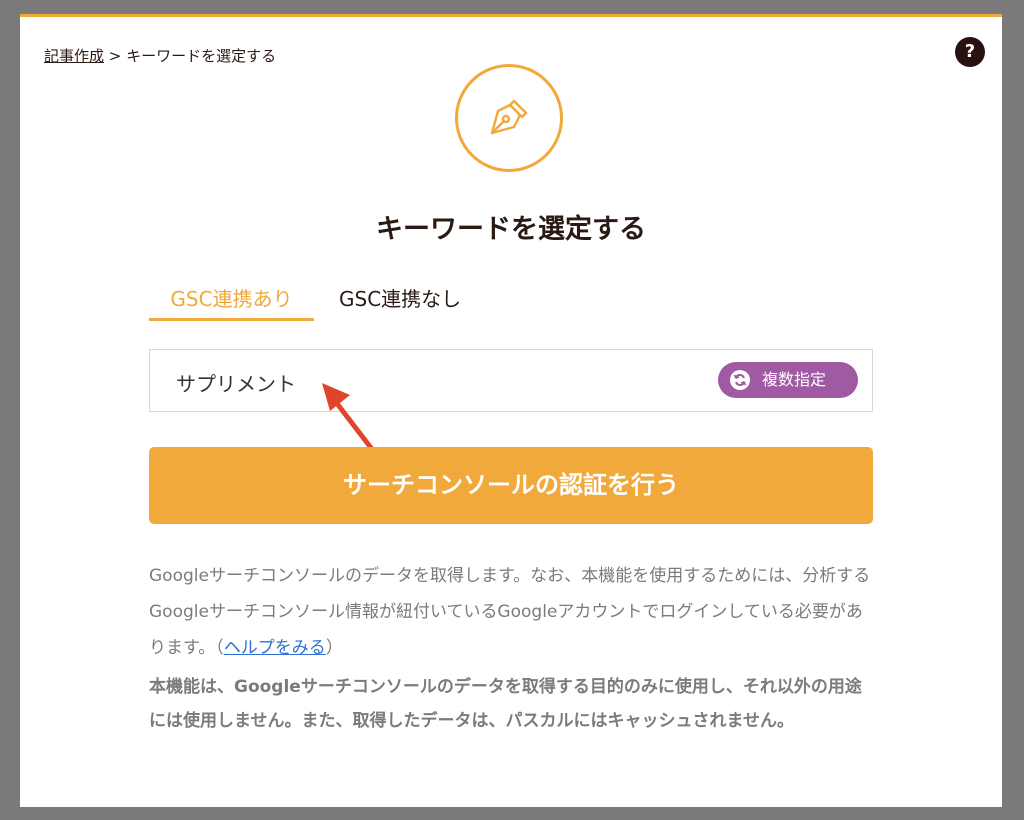 Image resolution: width=1024 pixels, height=820 pixels. I want to click on pen-nib-icon, so click(509, 117).